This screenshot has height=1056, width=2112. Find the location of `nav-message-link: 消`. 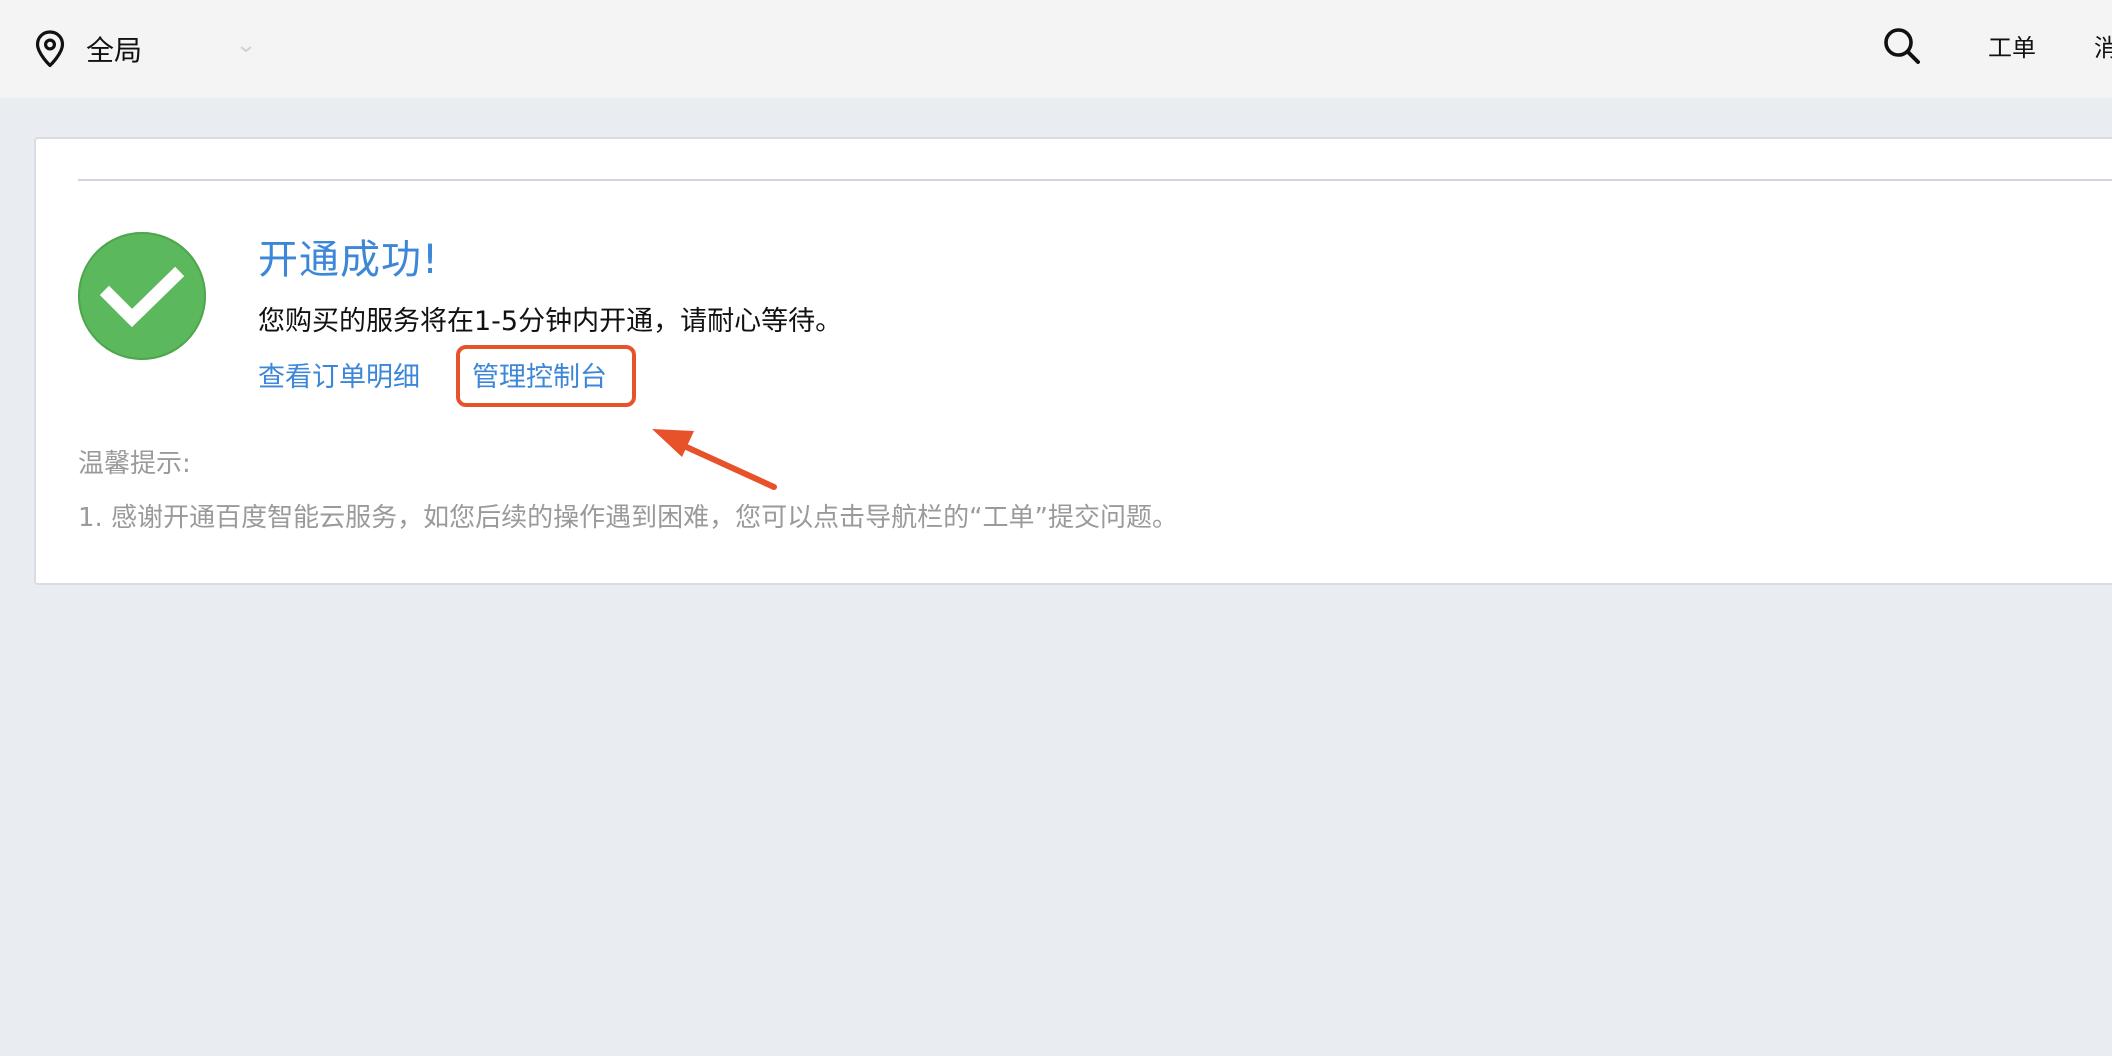

nav-message-link: 消 is located at coordinates (2103, 48).